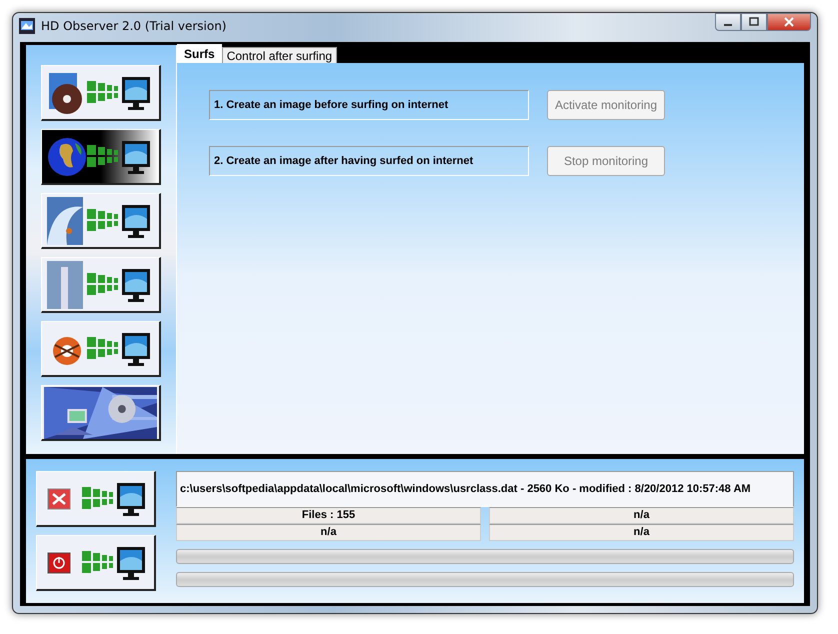  I want to click on window-title: HD Observer 2.0 (Trial version), so click(133, 25).